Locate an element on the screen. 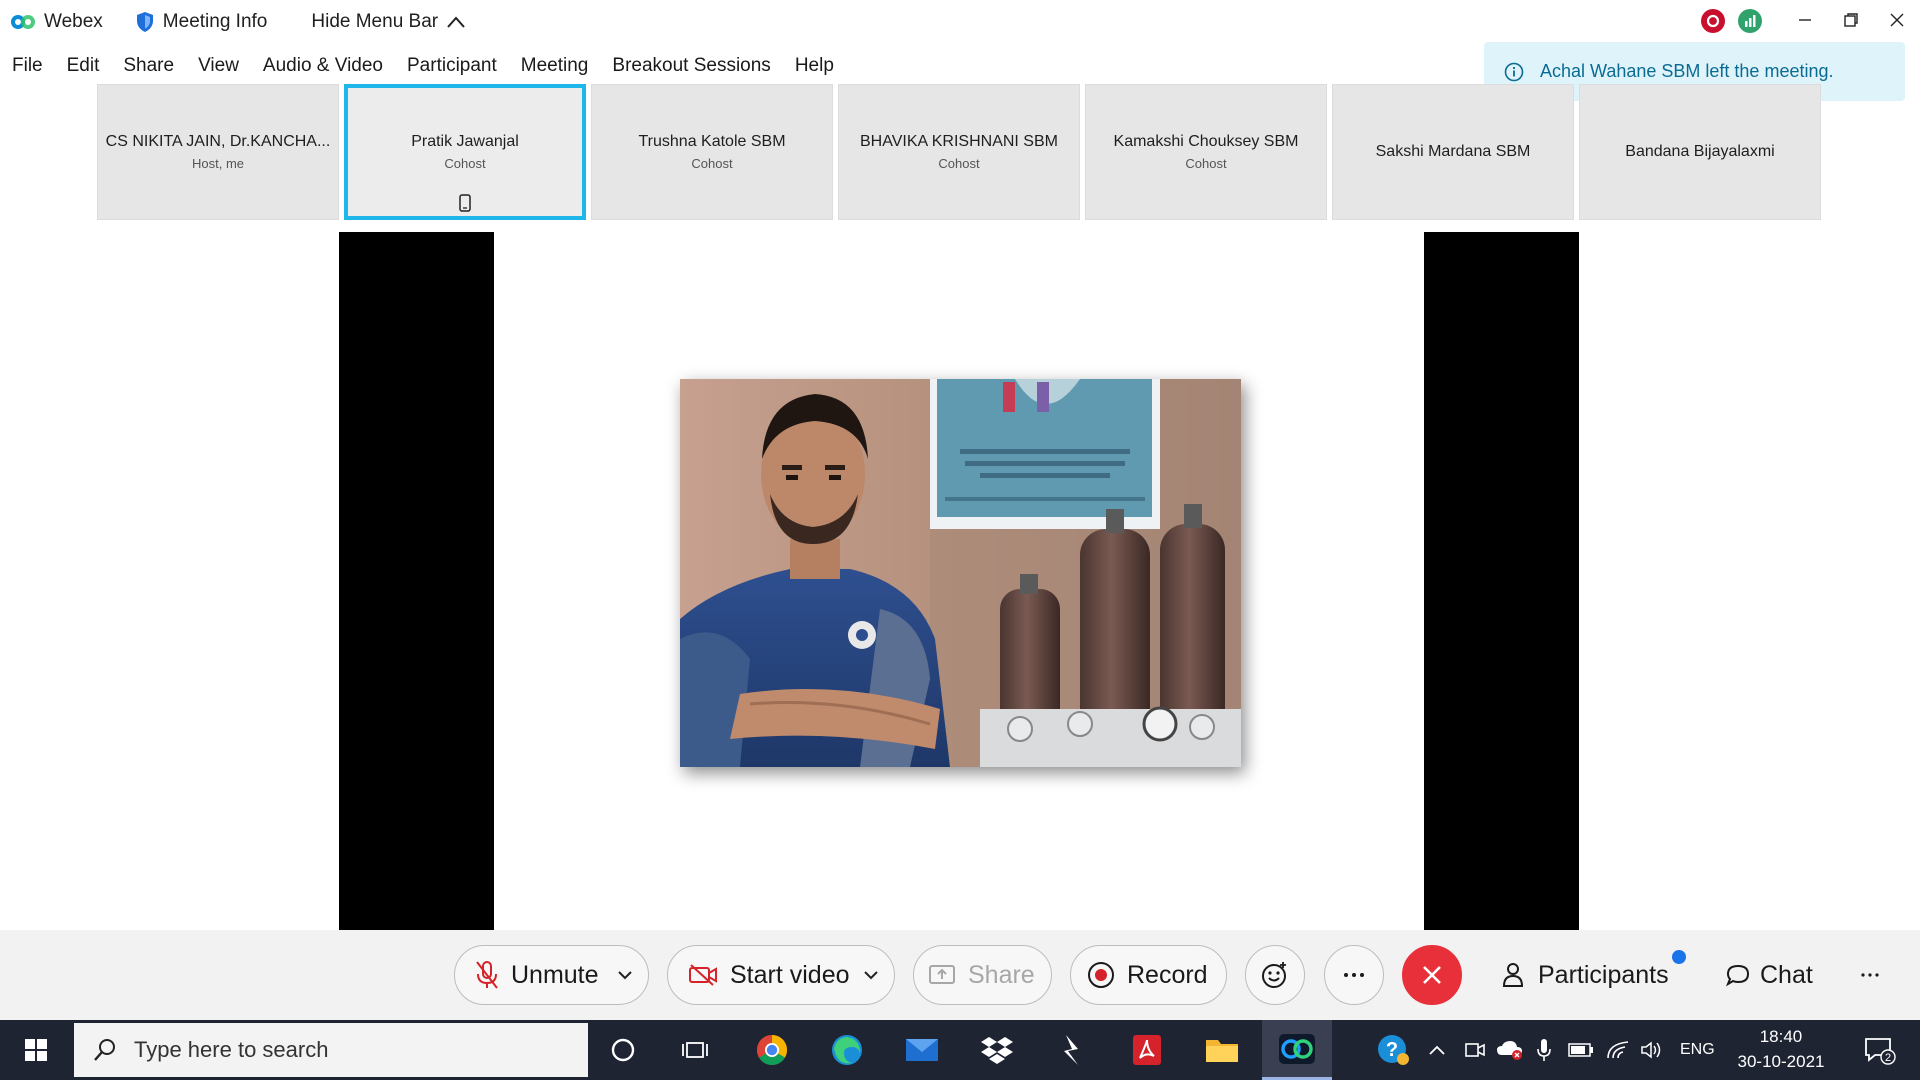 This screenshot has height=1080, width=1920. meet-now-tray-icon is located at coordinates (1475, 1050).